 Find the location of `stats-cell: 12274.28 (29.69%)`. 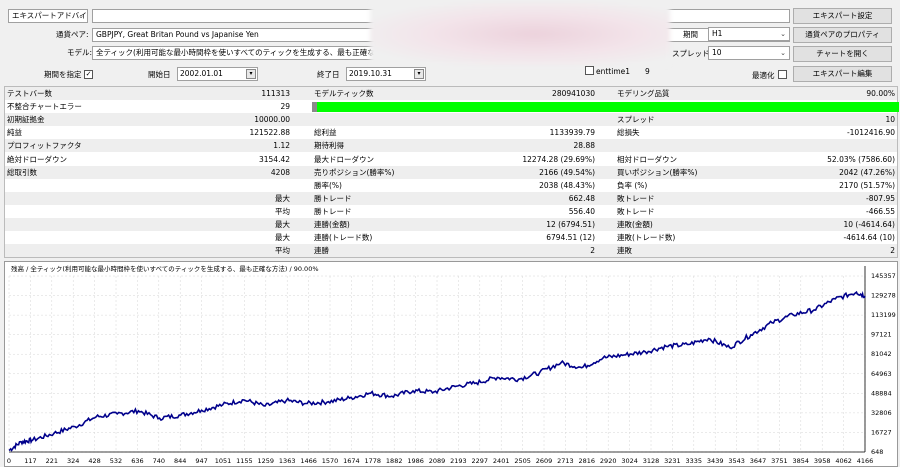

stats-cell: 12274.28 (29.69%) is located at coordinates (558, 159).